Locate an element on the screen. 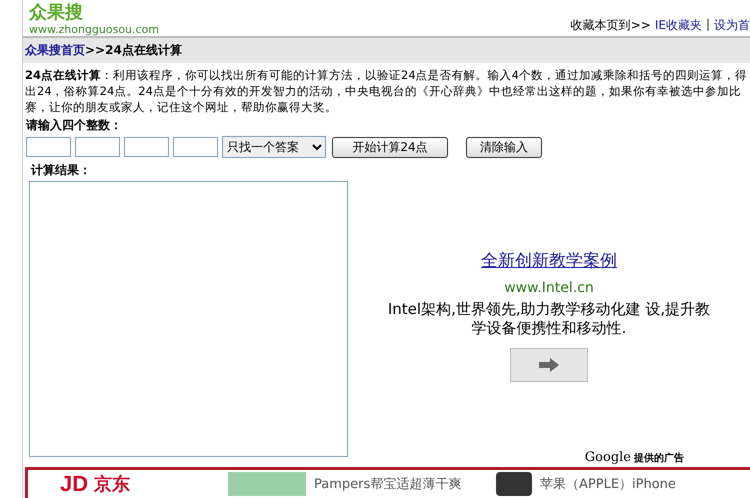  ad-go-button is located at coordinates (549, 365).